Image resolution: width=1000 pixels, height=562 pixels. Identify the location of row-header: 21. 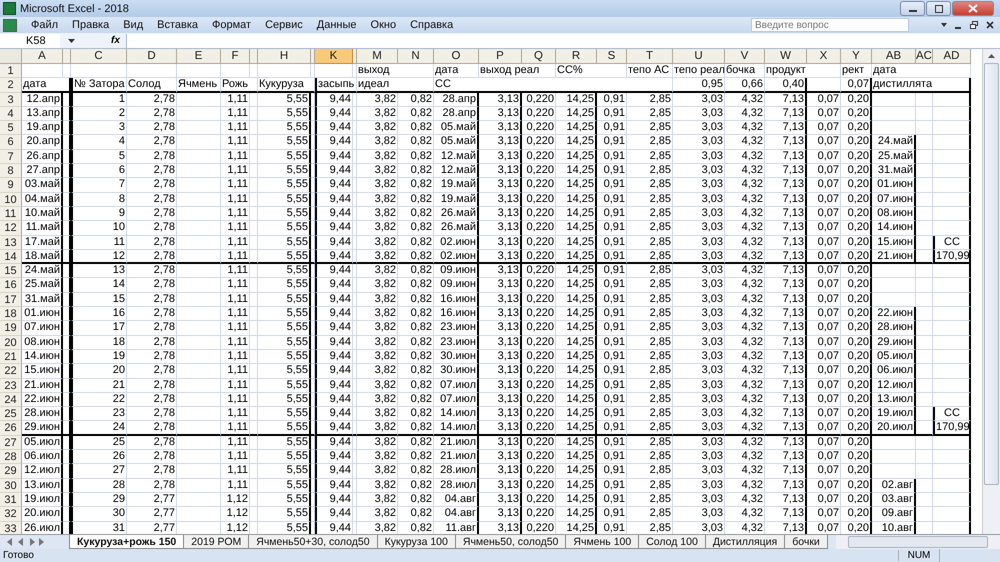
(11, 357).